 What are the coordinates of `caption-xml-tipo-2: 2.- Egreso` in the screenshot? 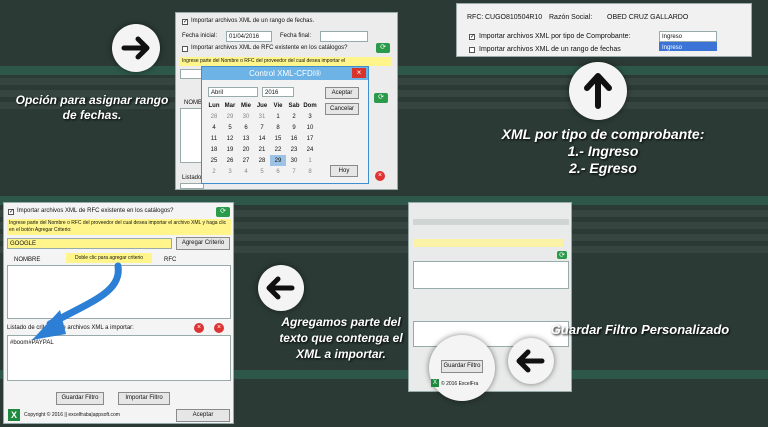 It's located at (603, 168).